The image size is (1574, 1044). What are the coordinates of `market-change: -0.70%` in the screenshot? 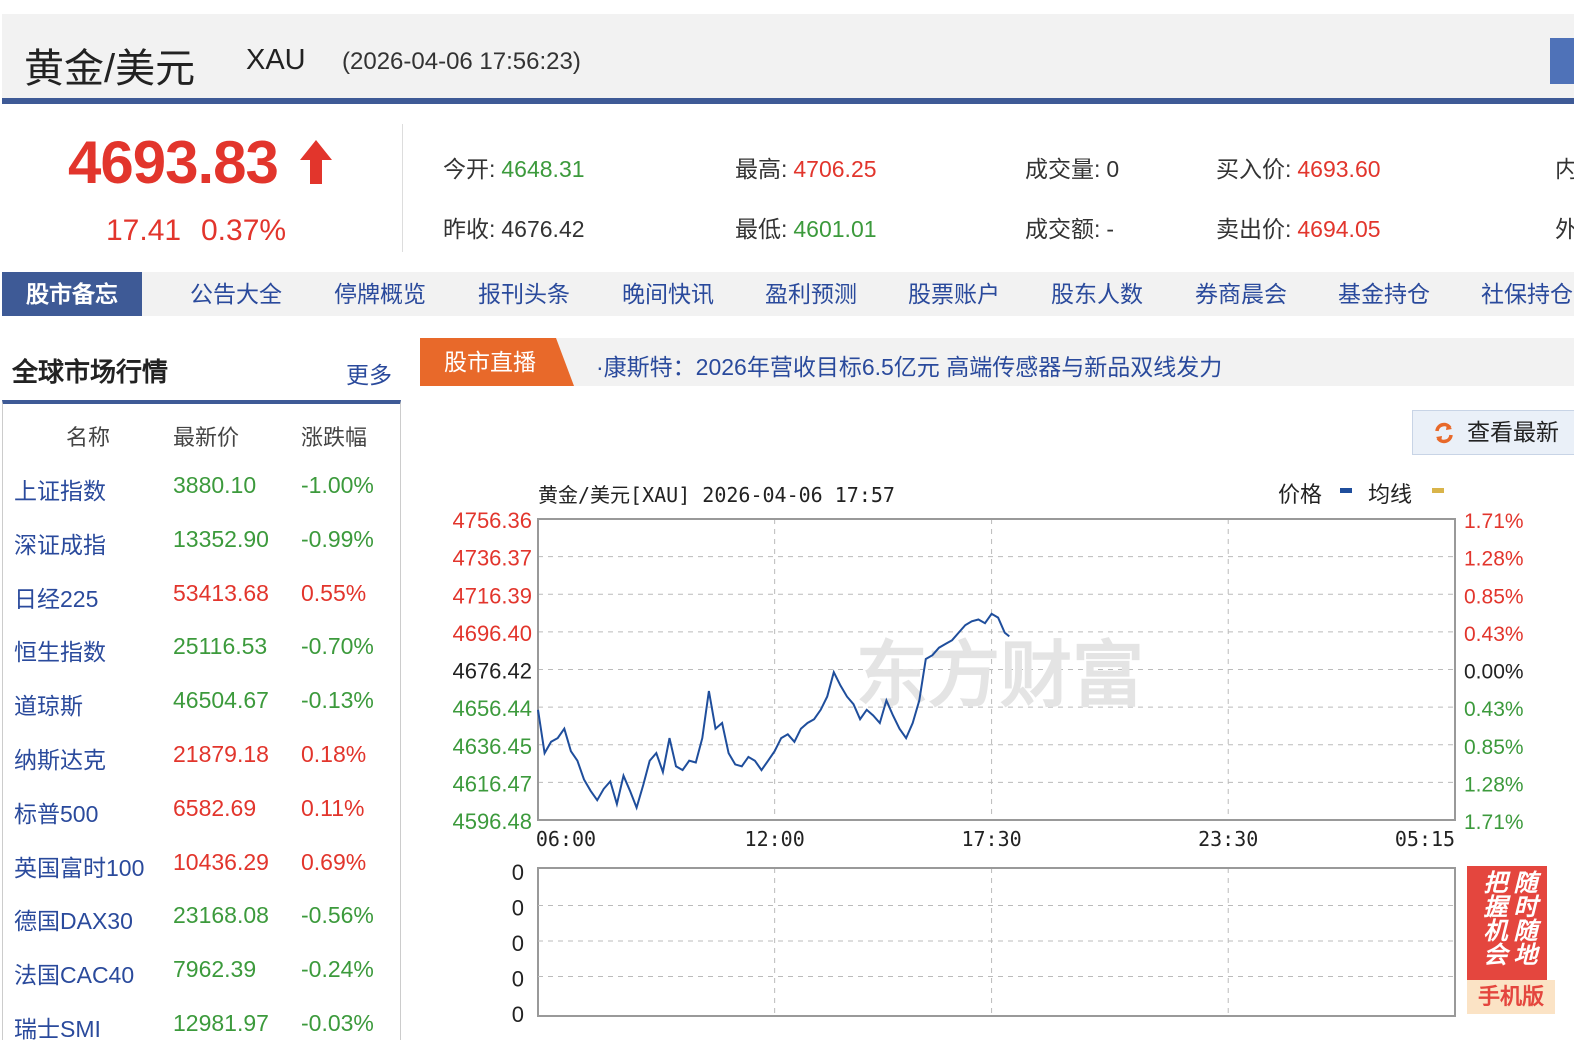 It's located at (337, 646).